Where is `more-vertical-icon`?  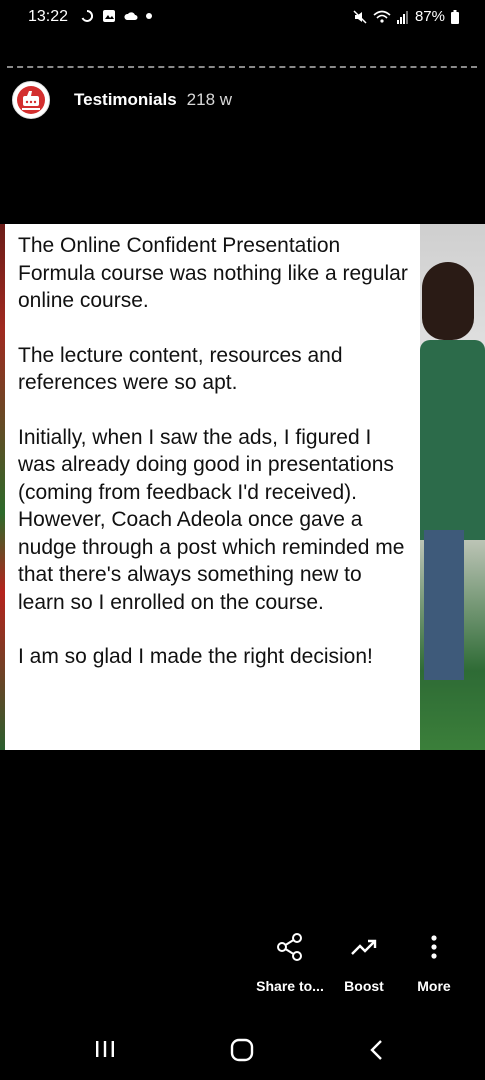
more-vertical-icon is located at coordinates (434, 947).